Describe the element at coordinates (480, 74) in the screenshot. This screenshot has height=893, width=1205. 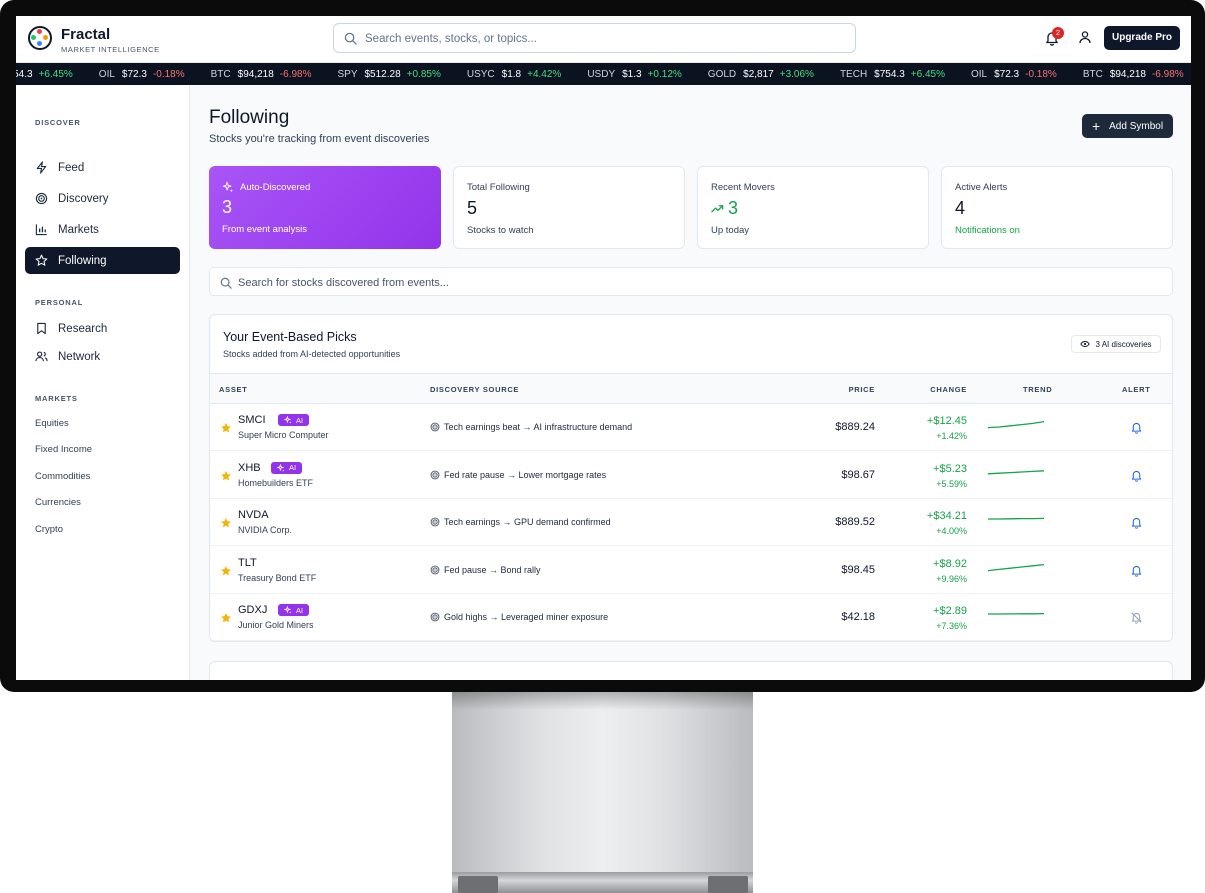
I see `ticker-symbol: USYC` at that location.